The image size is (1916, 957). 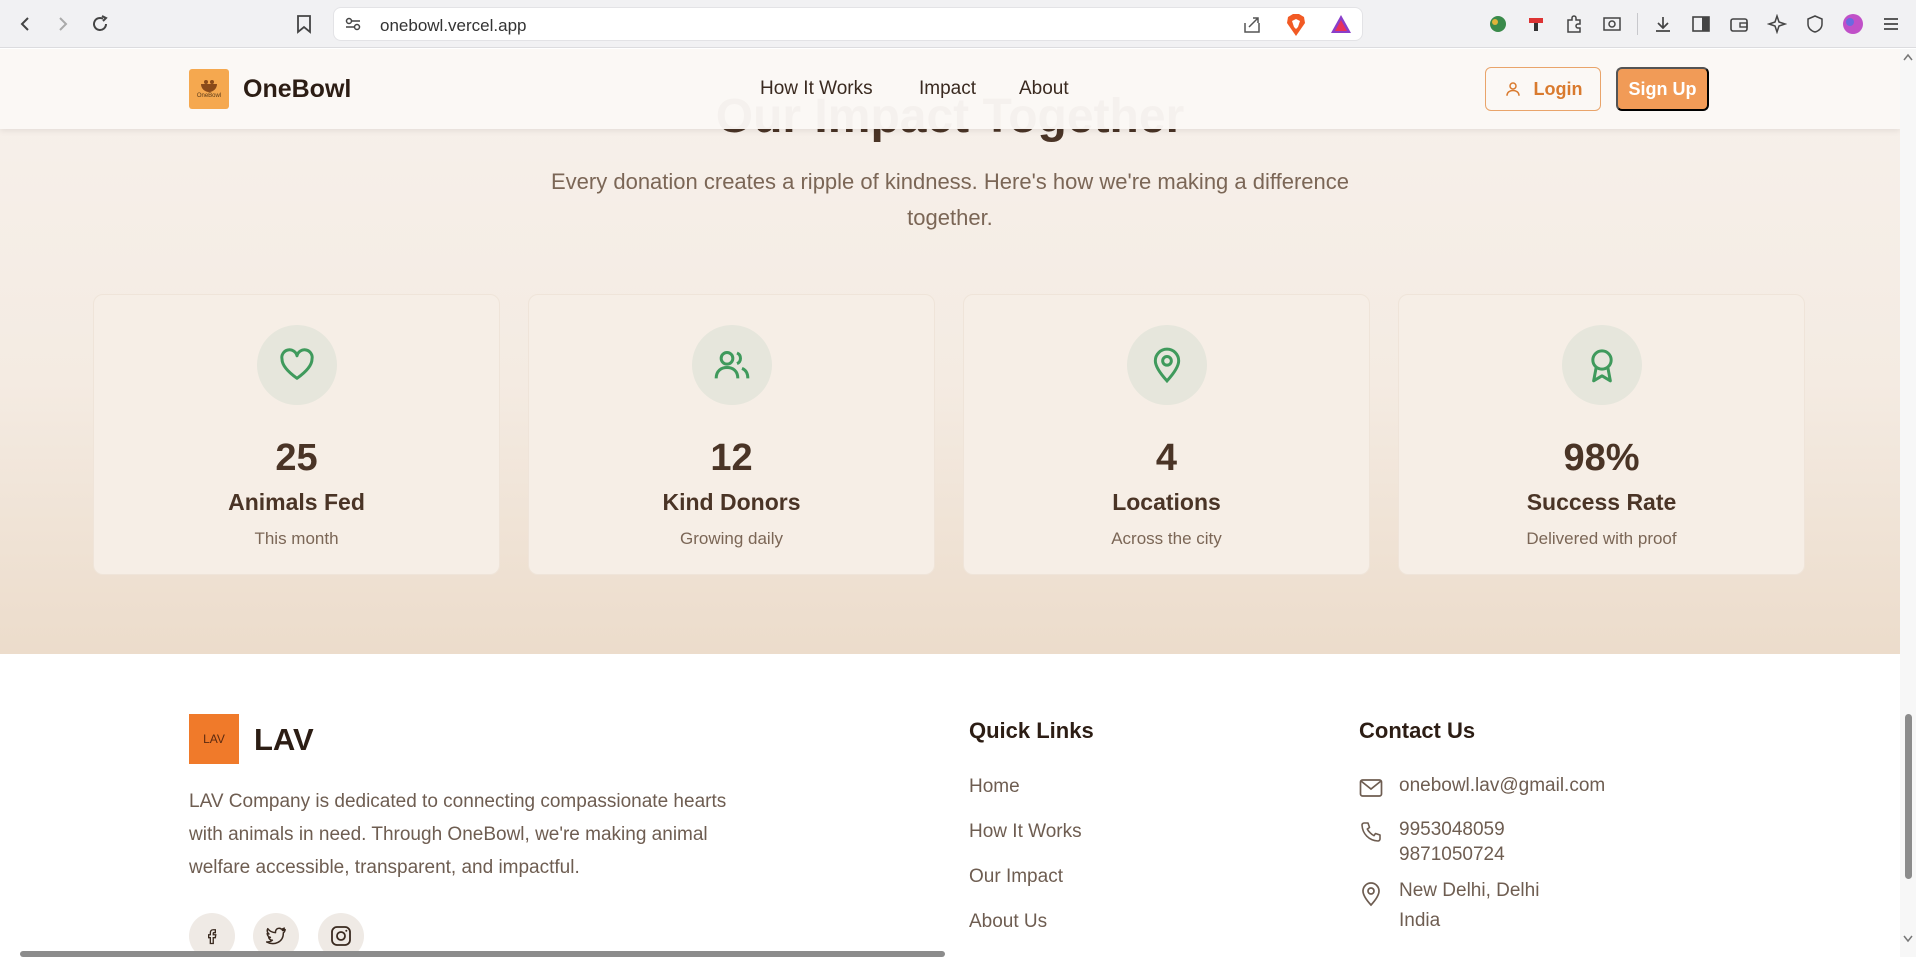 What do you see at coordinates (848, 24) in the screenshot?
I see `address-bar: onebowl.vercel.app` at bounding box center [848, 24].